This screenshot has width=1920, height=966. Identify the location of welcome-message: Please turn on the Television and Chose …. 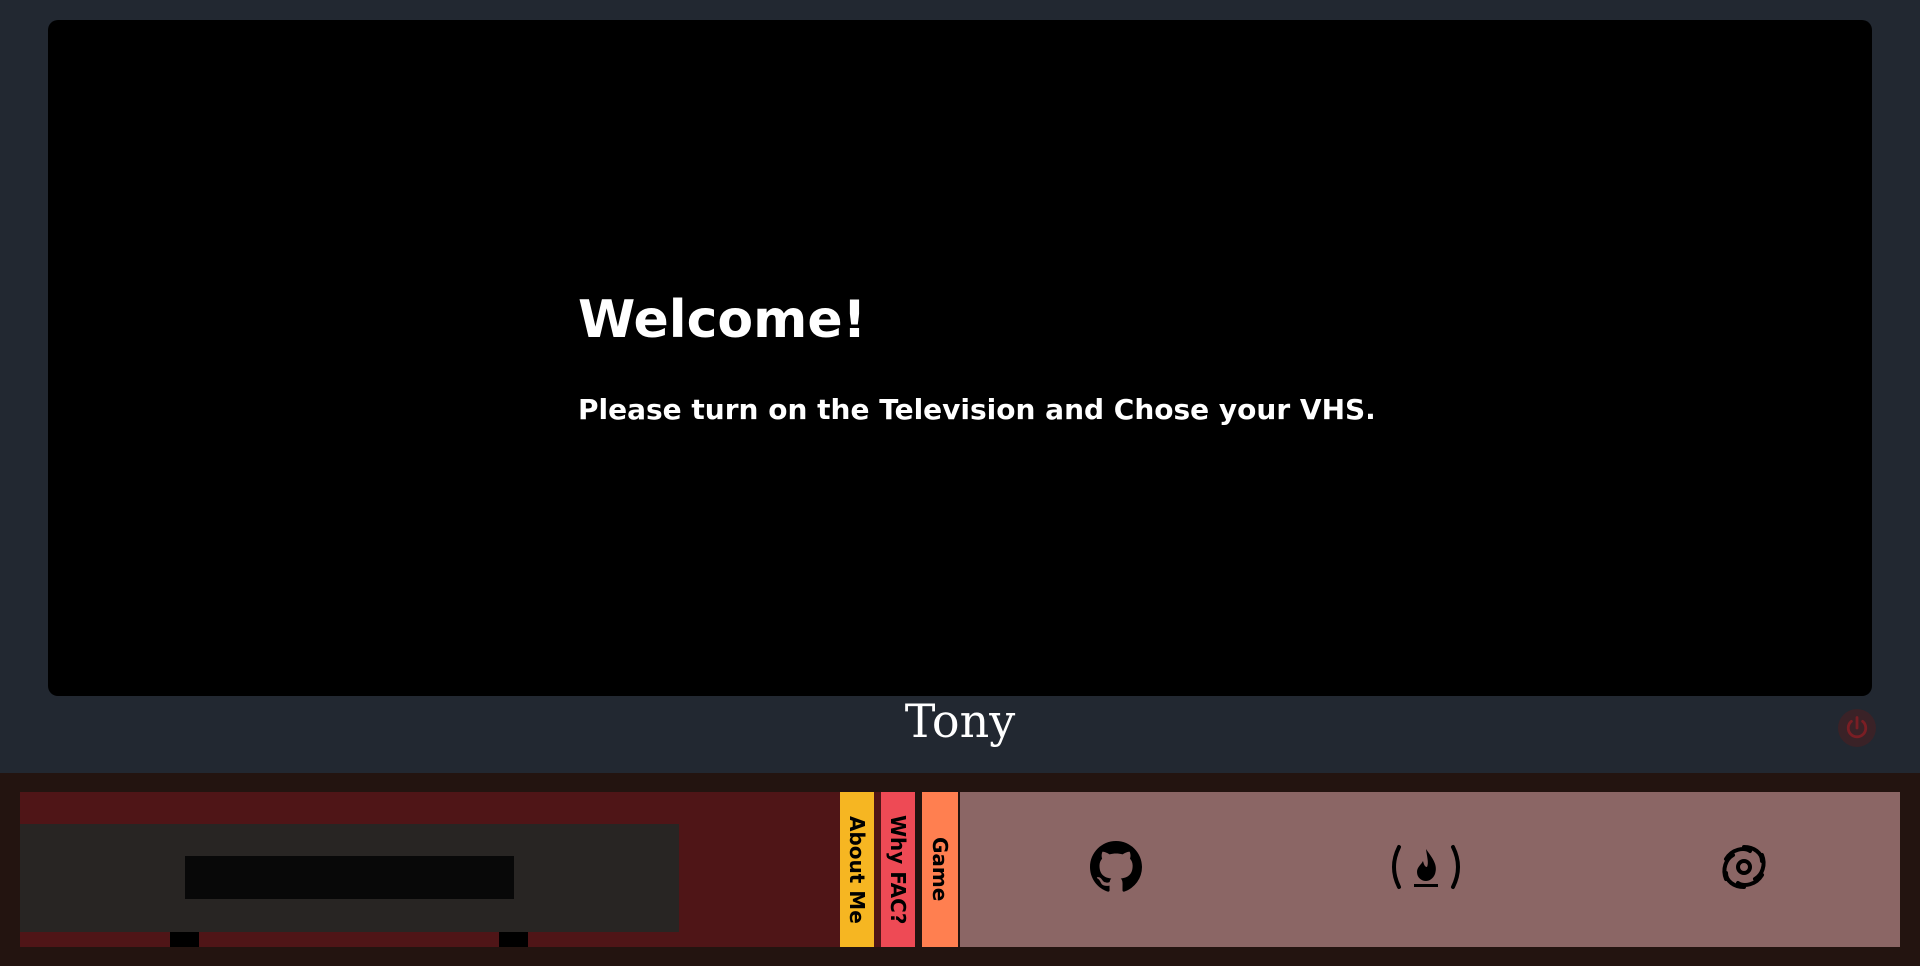
(977, 409).